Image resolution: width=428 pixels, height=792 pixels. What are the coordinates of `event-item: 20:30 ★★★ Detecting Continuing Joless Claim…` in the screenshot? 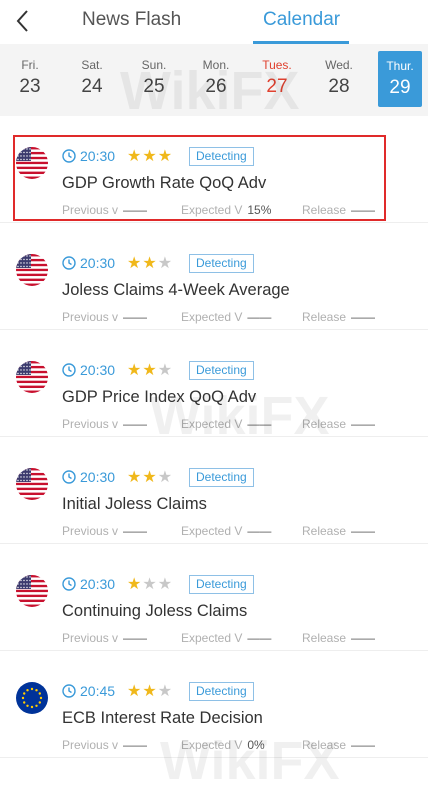 It's located at (214, 597).